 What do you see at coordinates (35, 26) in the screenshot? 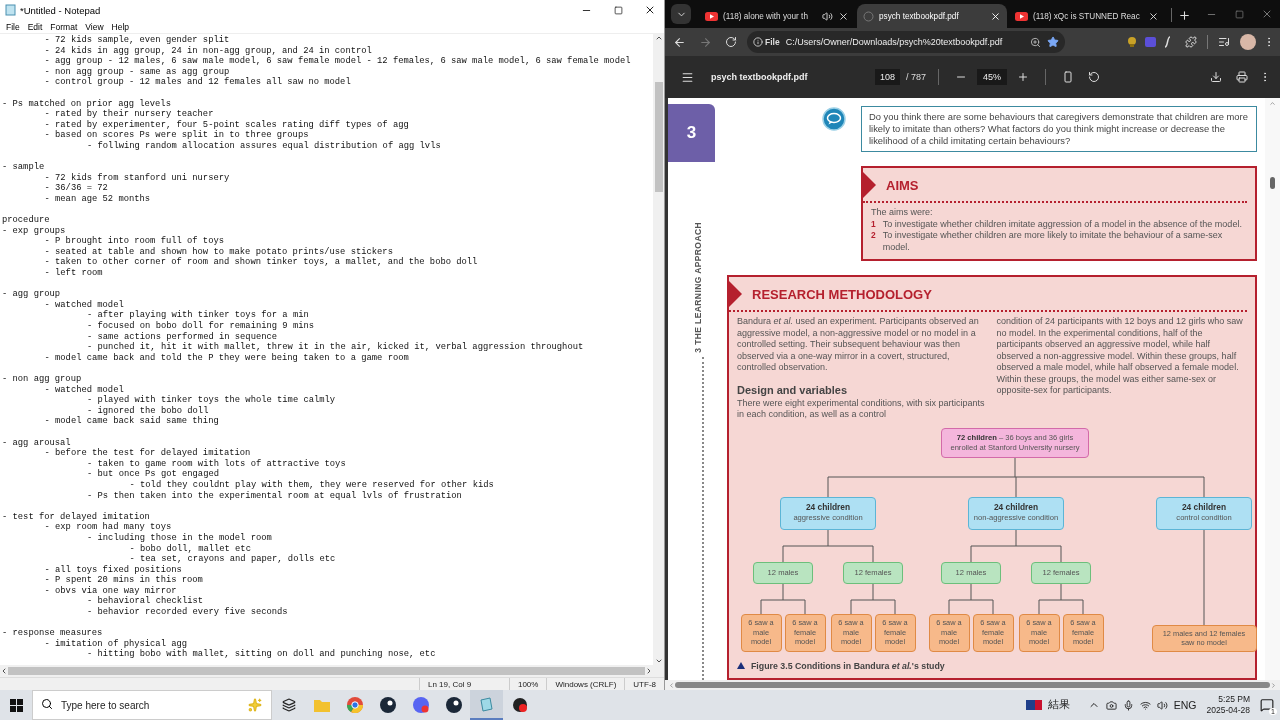
I see `menu-item: Edit` at bounding box center [35, 26].